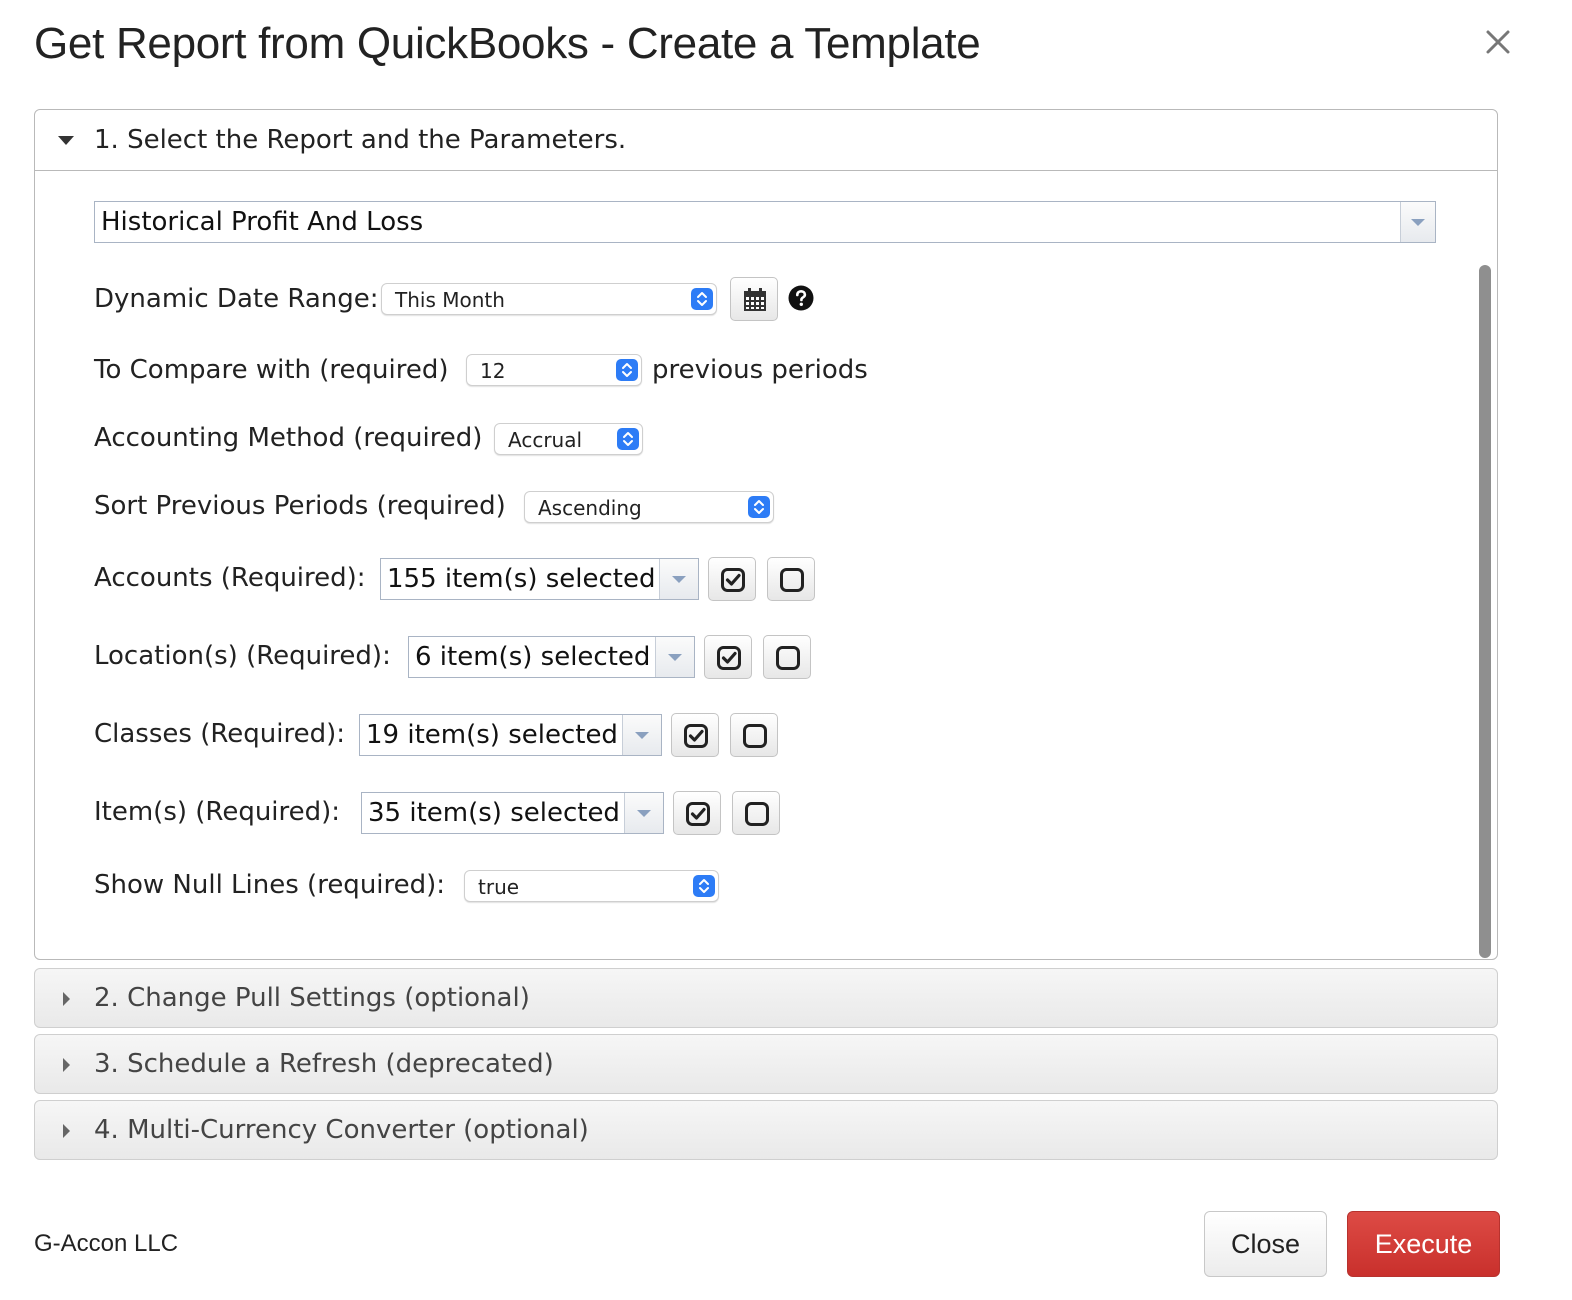 This screenshot has width=1572, height=1300. What do you see at coordinates (649, 507) in the screenshot?
I see `sort-periods-select: Ascending` at bounding box center [649, 507].